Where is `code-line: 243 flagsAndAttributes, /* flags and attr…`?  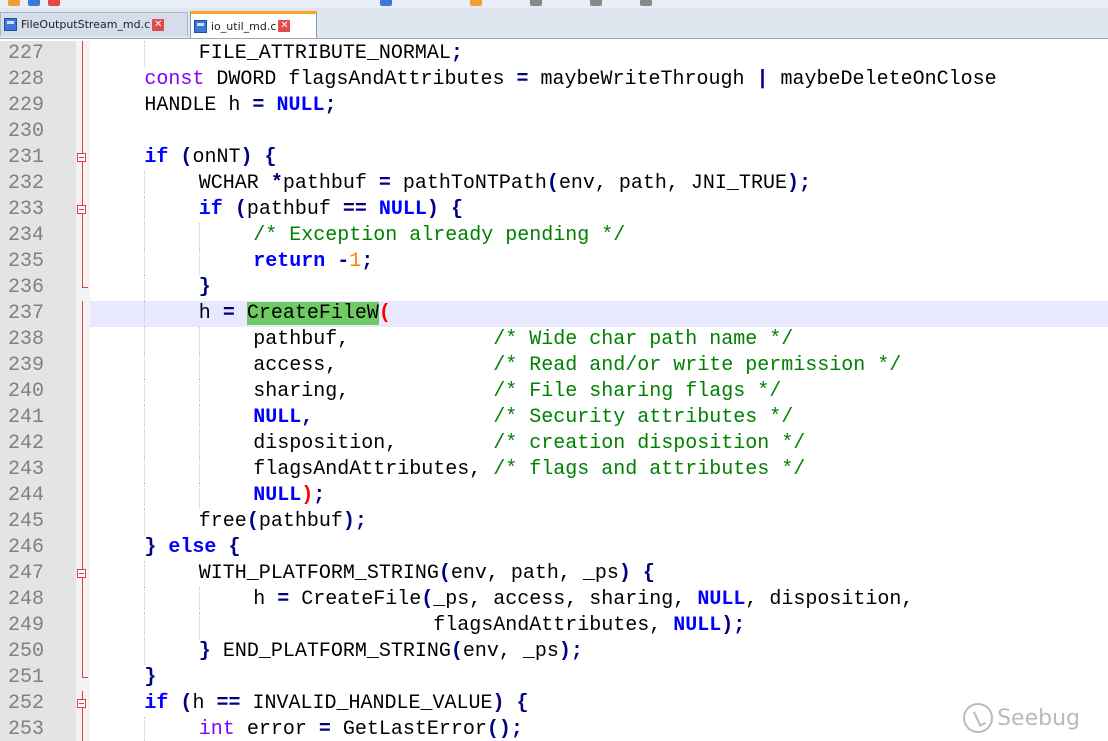 code-line: 243 flagsAndAttributes, /* flags and attr… is located at coordinates (554, 470).